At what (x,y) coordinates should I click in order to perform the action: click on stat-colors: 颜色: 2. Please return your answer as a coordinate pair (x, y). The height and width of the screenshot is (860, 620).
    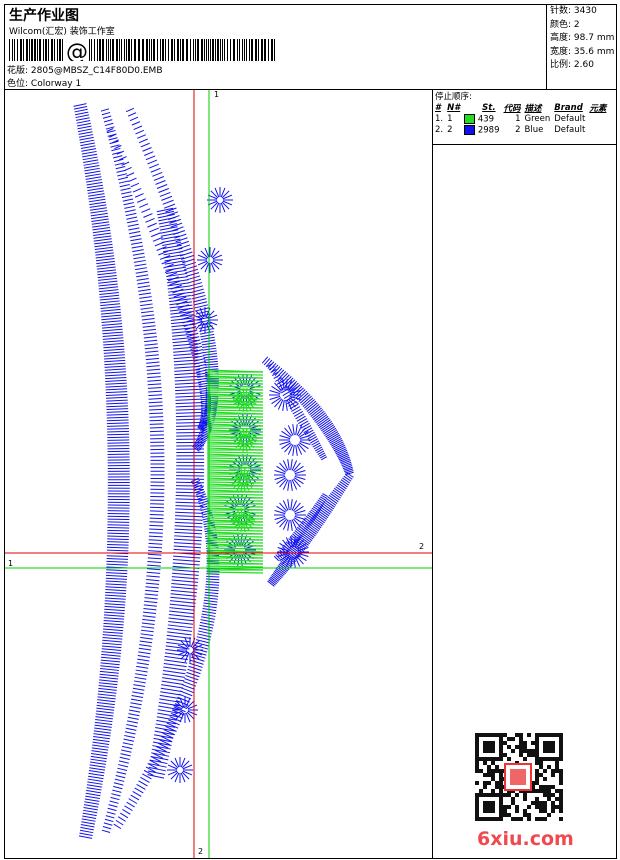
    Looking at the image, I should click on (565, 24).